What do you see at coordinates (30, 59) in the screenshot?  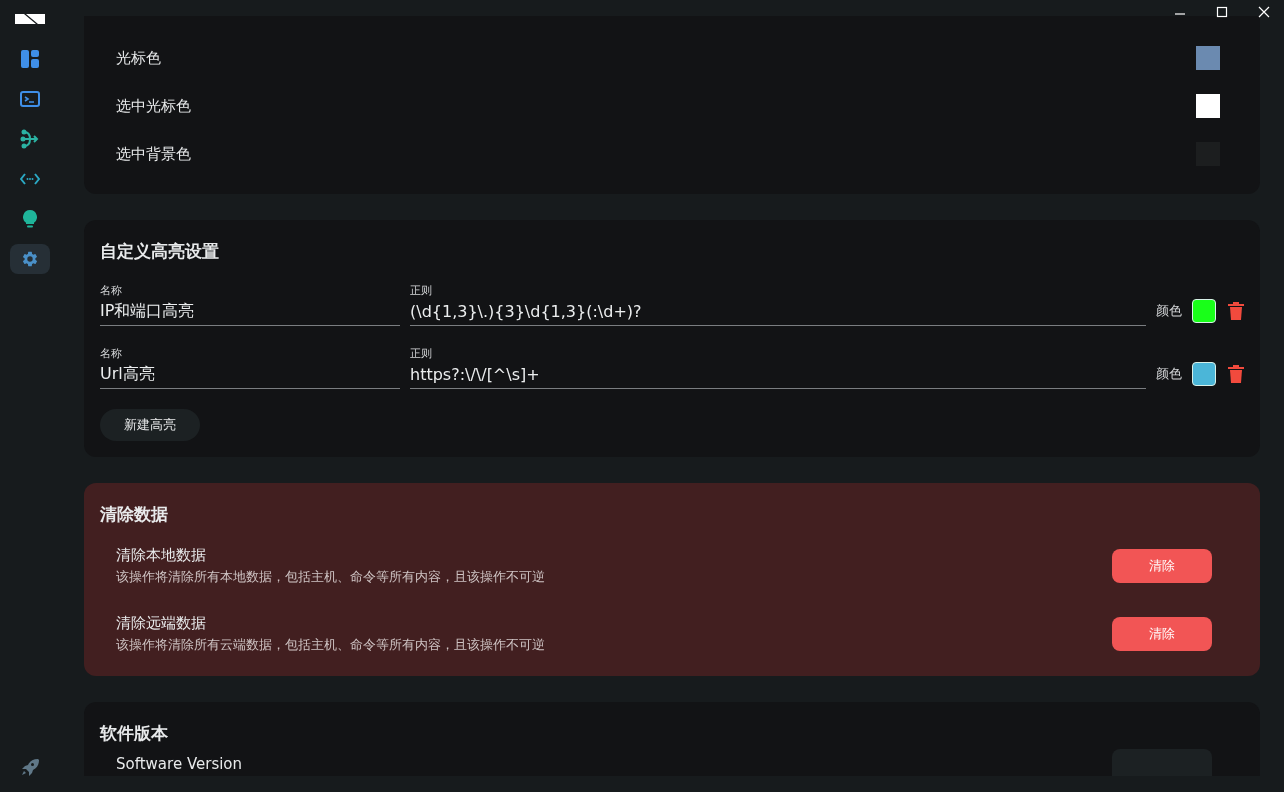 I see `dashboard-icon` at bounding box center [30, 59].